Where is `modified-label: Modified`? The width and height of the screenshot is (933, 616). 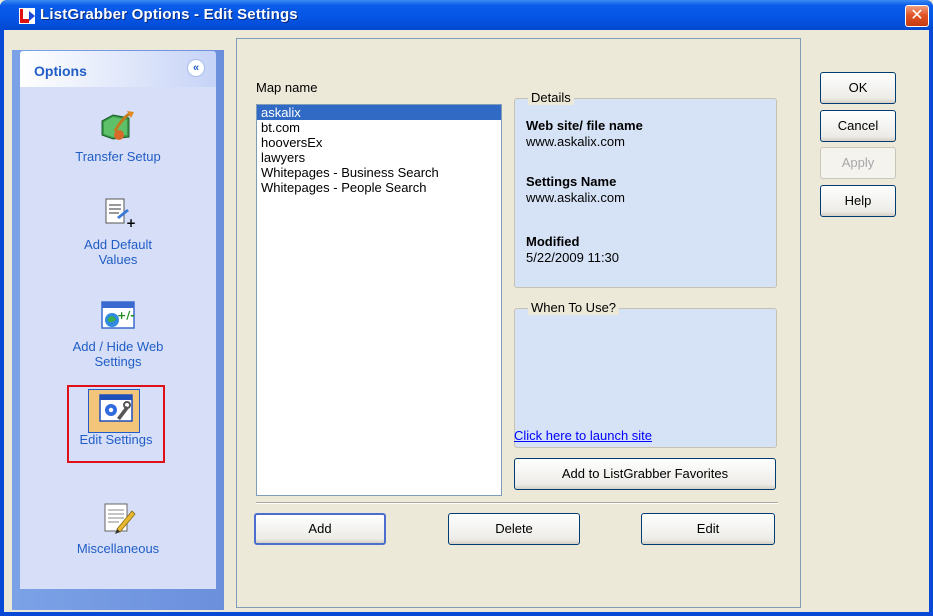 modified-label: Modified is located at coordinates (553, 241).